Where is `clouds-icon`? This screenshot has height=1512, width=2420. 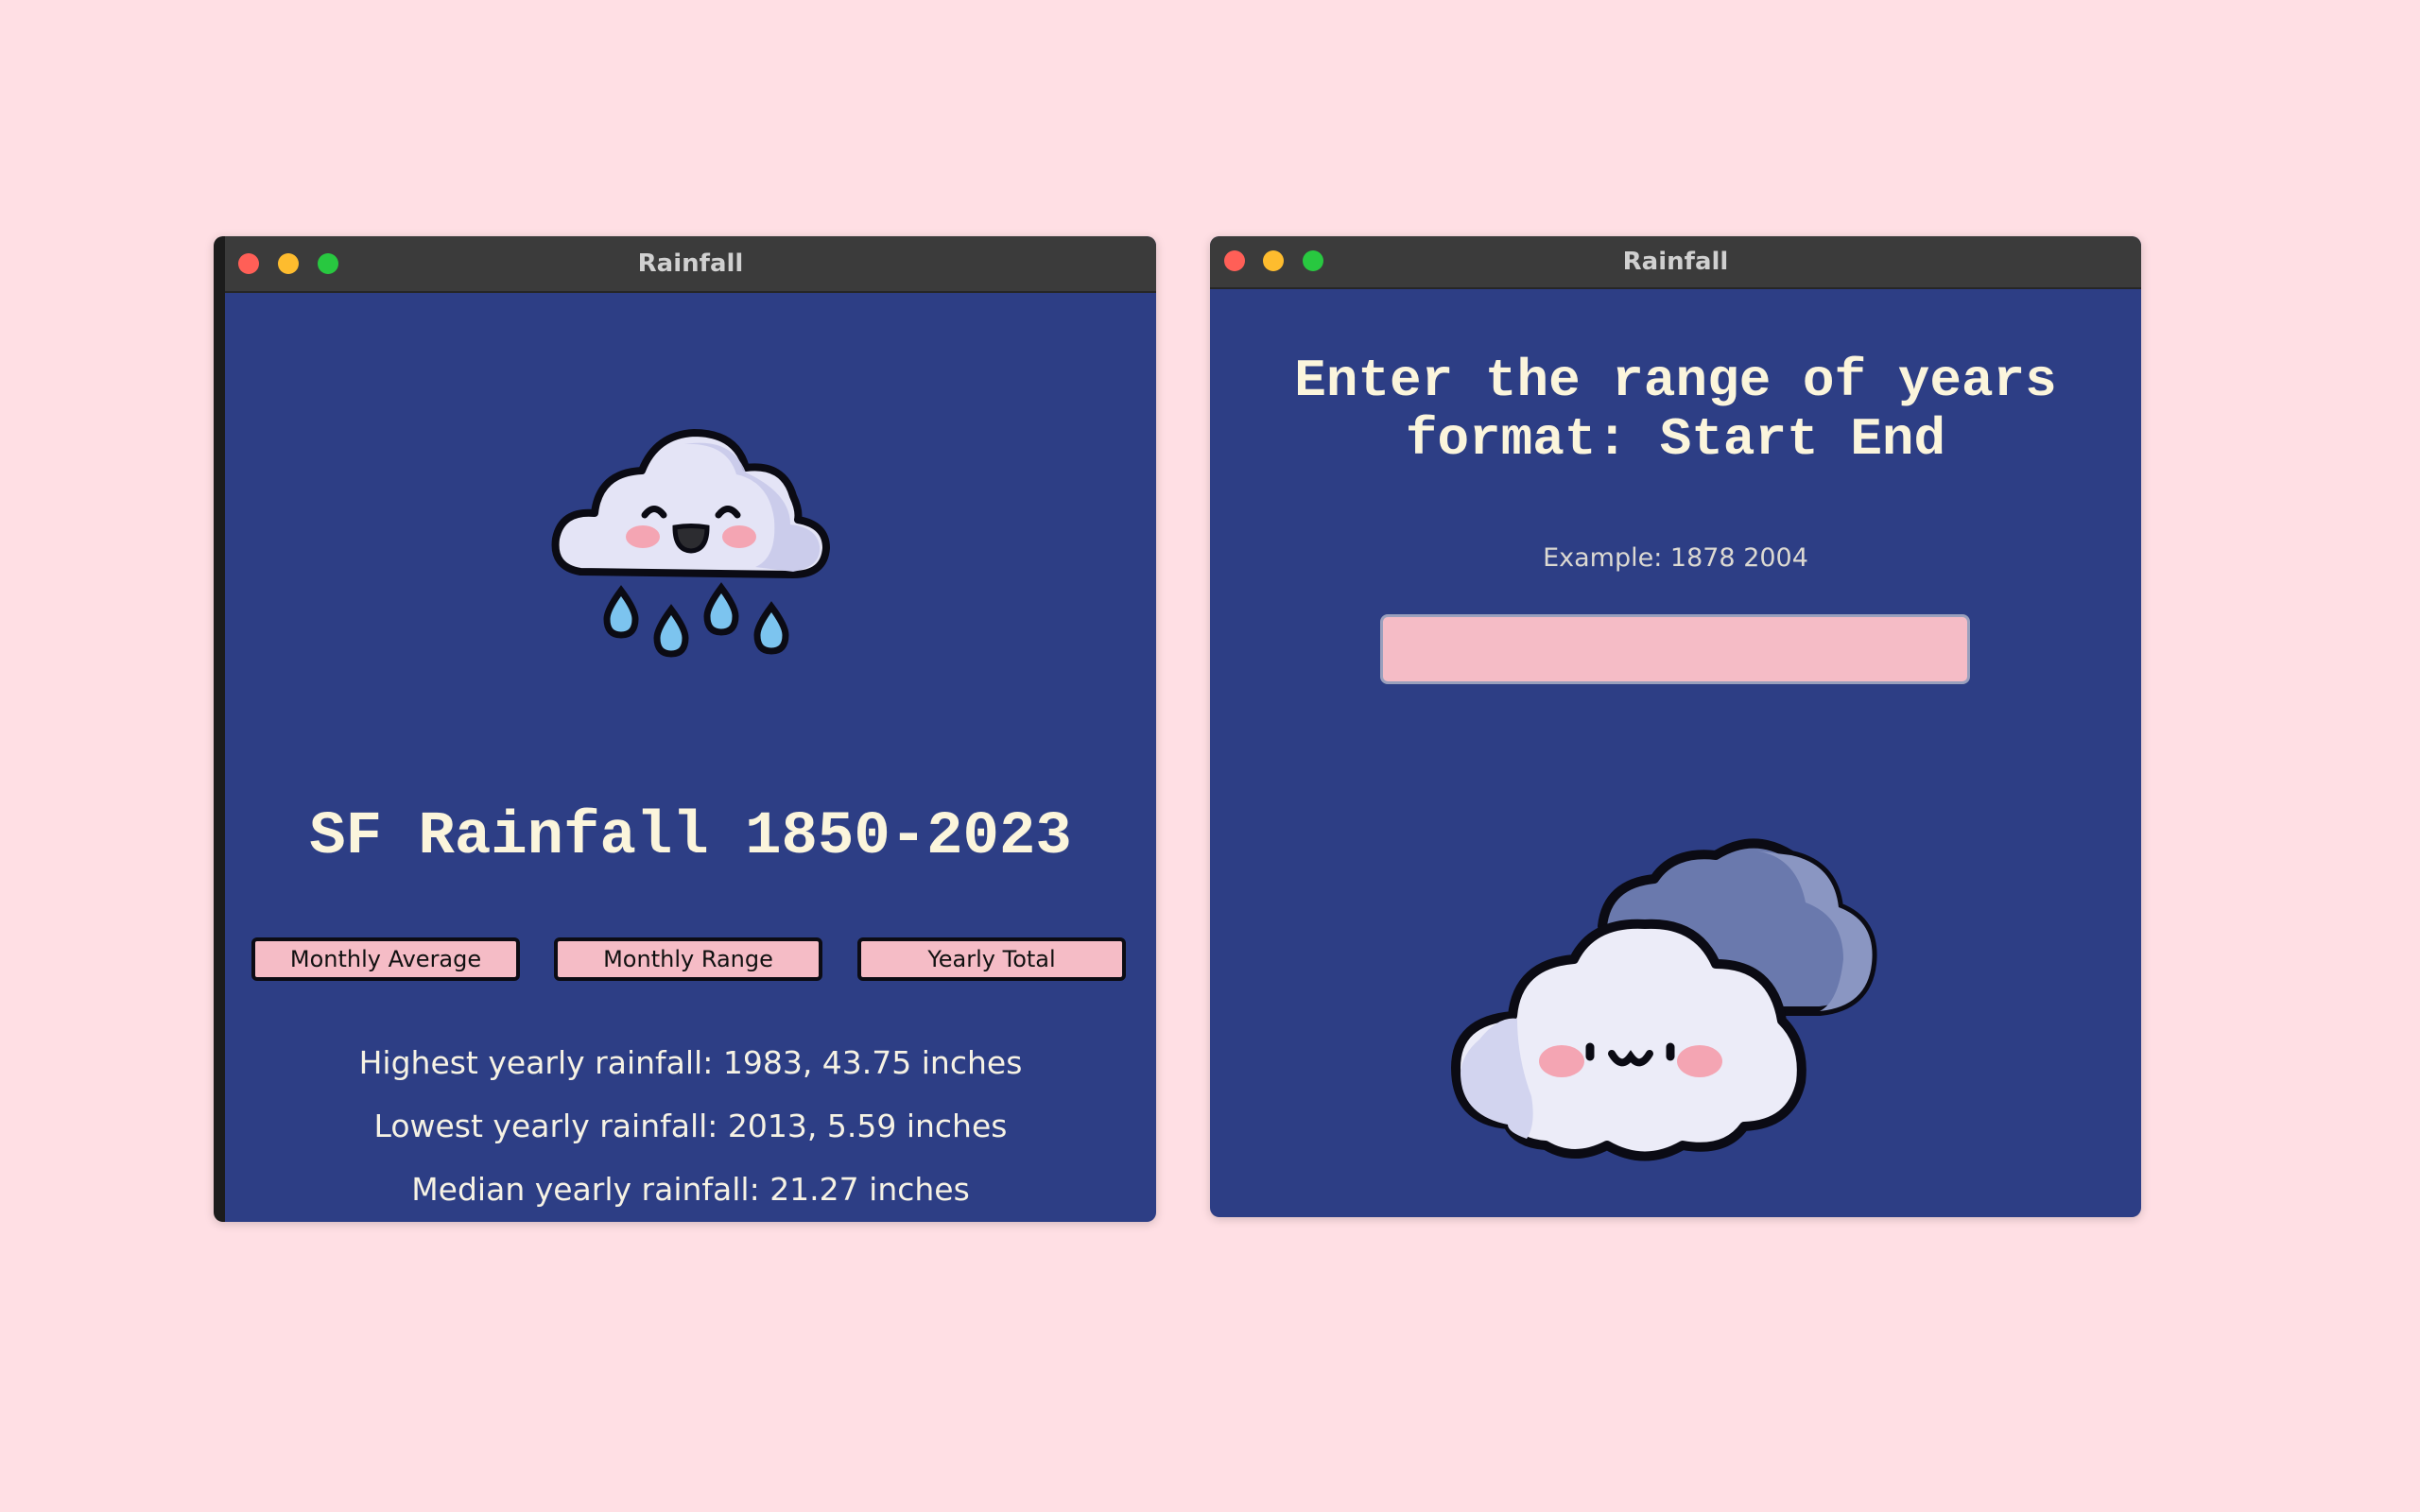 clouds-icon is located at coordinates (1664, 999).